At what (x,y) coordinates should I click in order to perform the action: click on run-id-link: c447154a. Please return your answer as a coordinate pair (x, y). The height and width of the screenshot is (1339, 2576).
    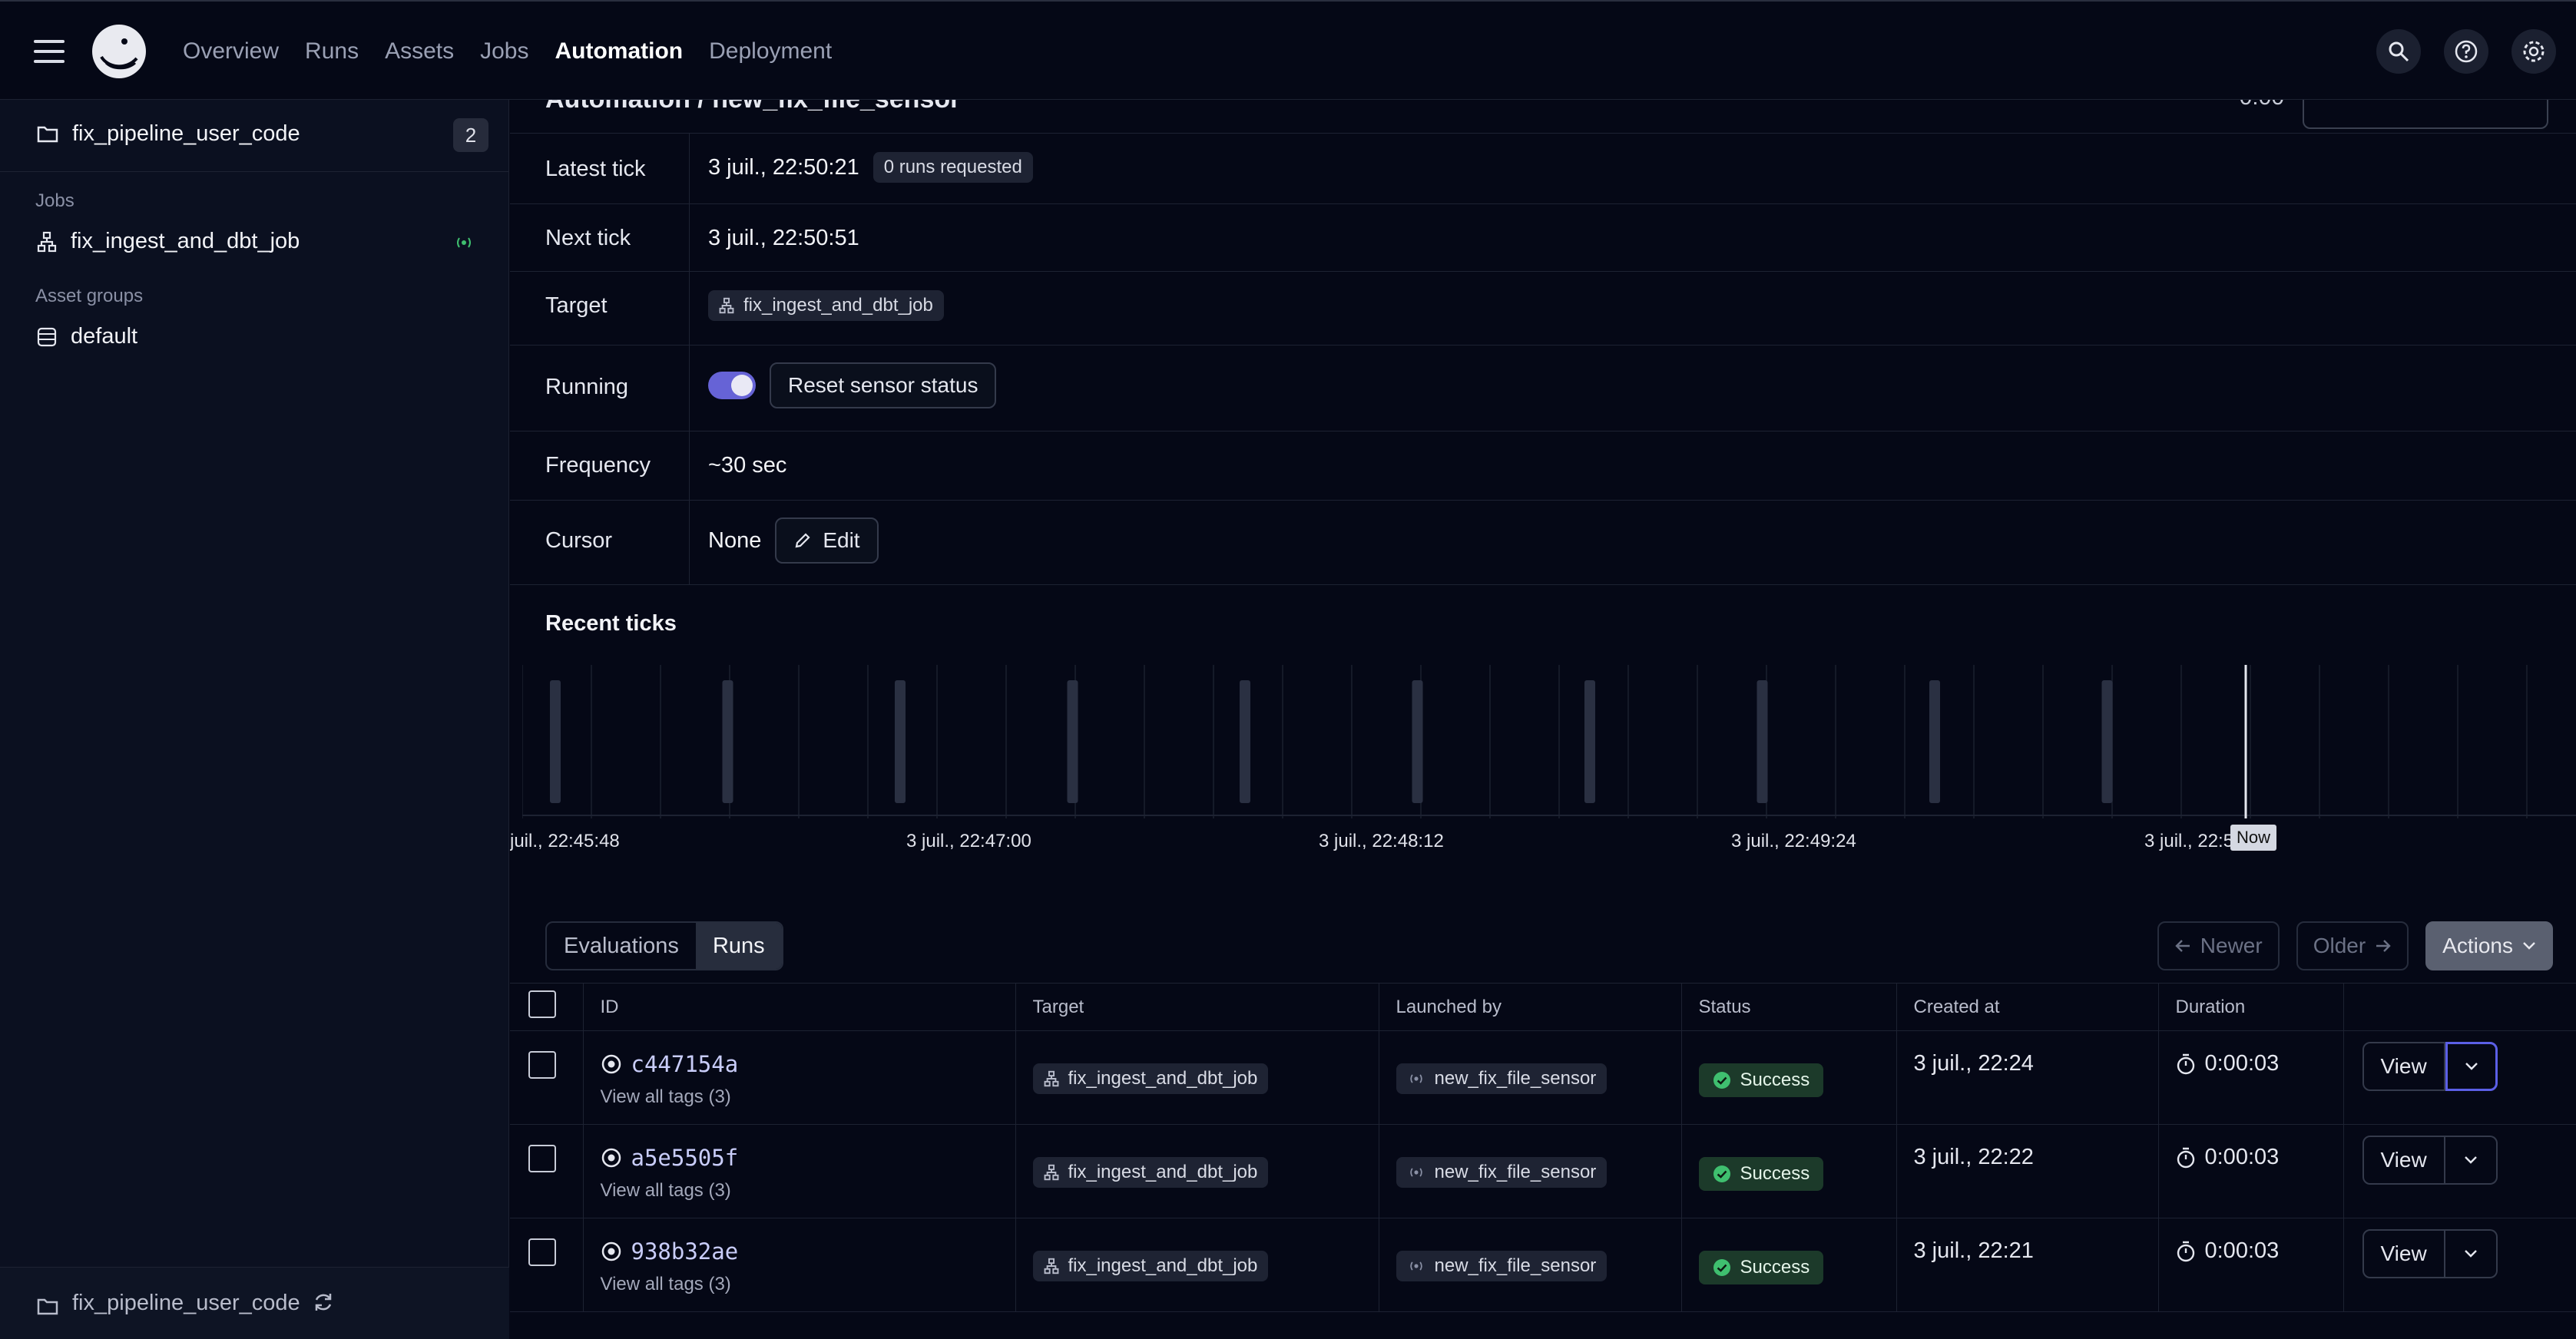
    Looking at the image, I should click on (685, 1064).